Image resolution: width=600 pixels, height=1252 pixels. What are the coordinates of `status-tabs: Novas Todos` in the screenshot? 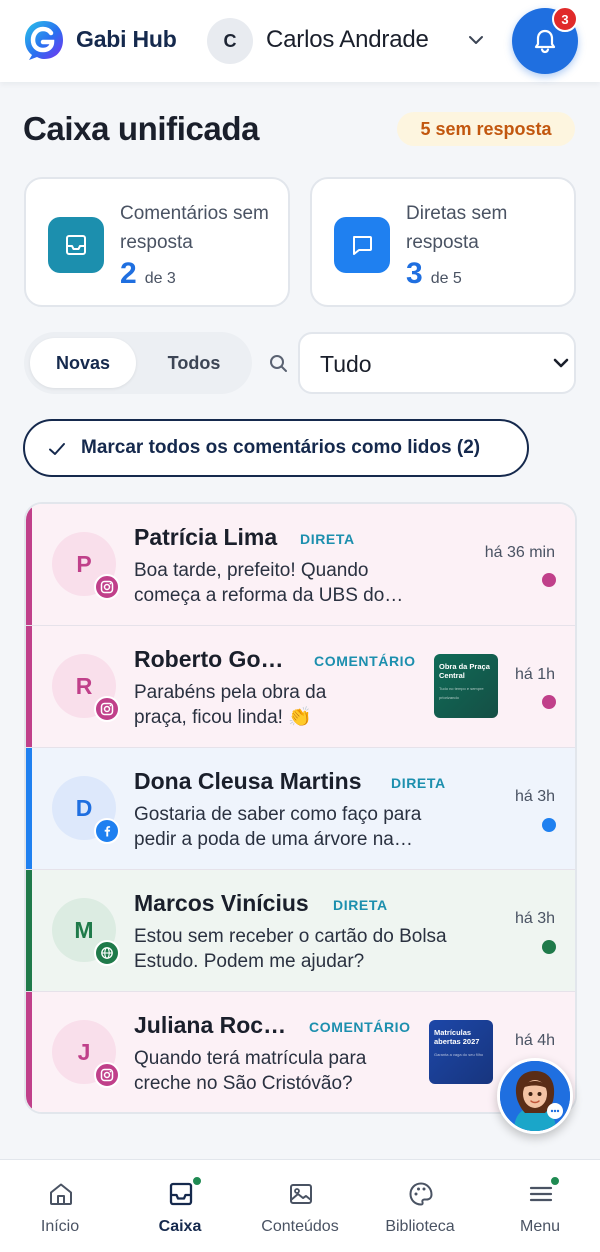 It's located at (138, 363).